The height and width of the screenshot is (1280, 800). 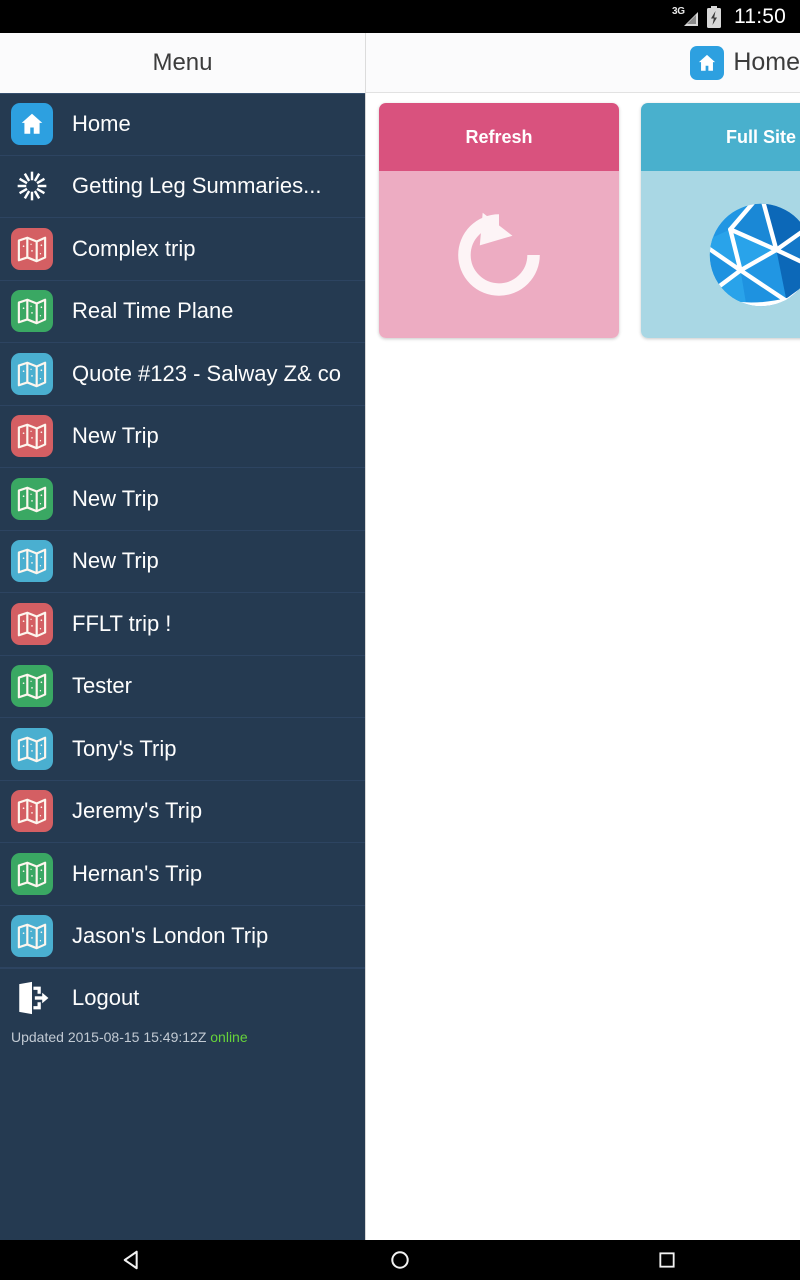 I want to click on circle-home-icon, so click(x=400, y=1260).